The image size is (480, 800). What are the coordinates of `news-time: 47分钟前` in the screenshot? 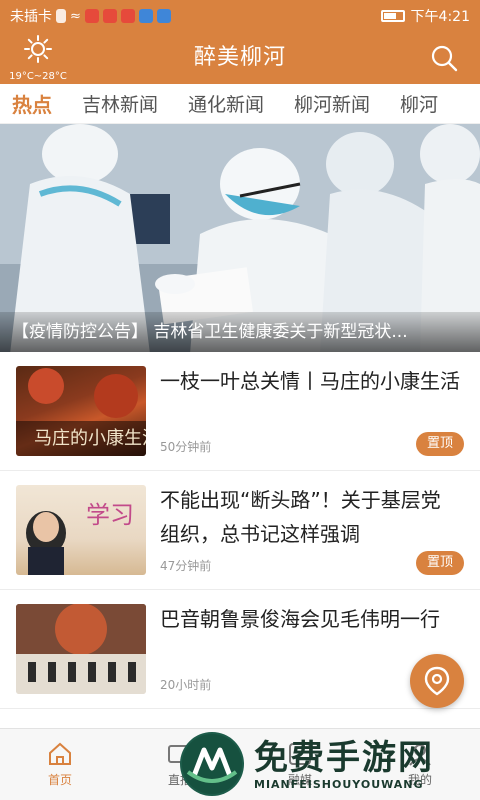 It's located at (186, 566).